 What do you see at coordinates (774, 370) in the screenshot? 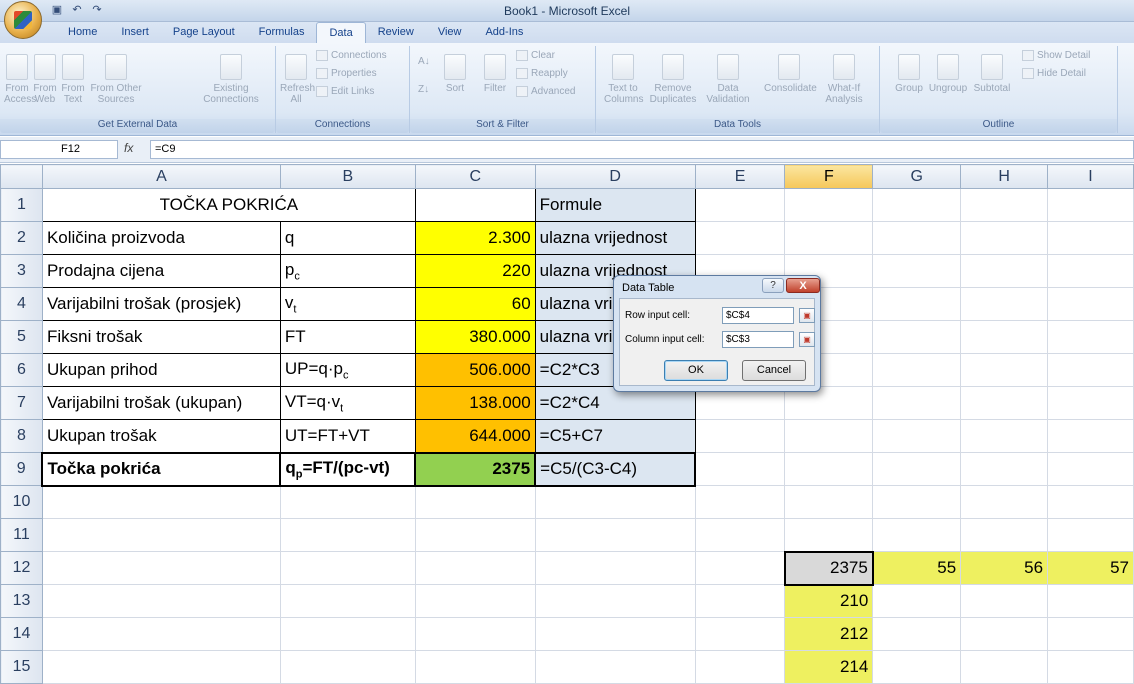
I see `cancel-button: Cancel` at bounding box center [774, 370].